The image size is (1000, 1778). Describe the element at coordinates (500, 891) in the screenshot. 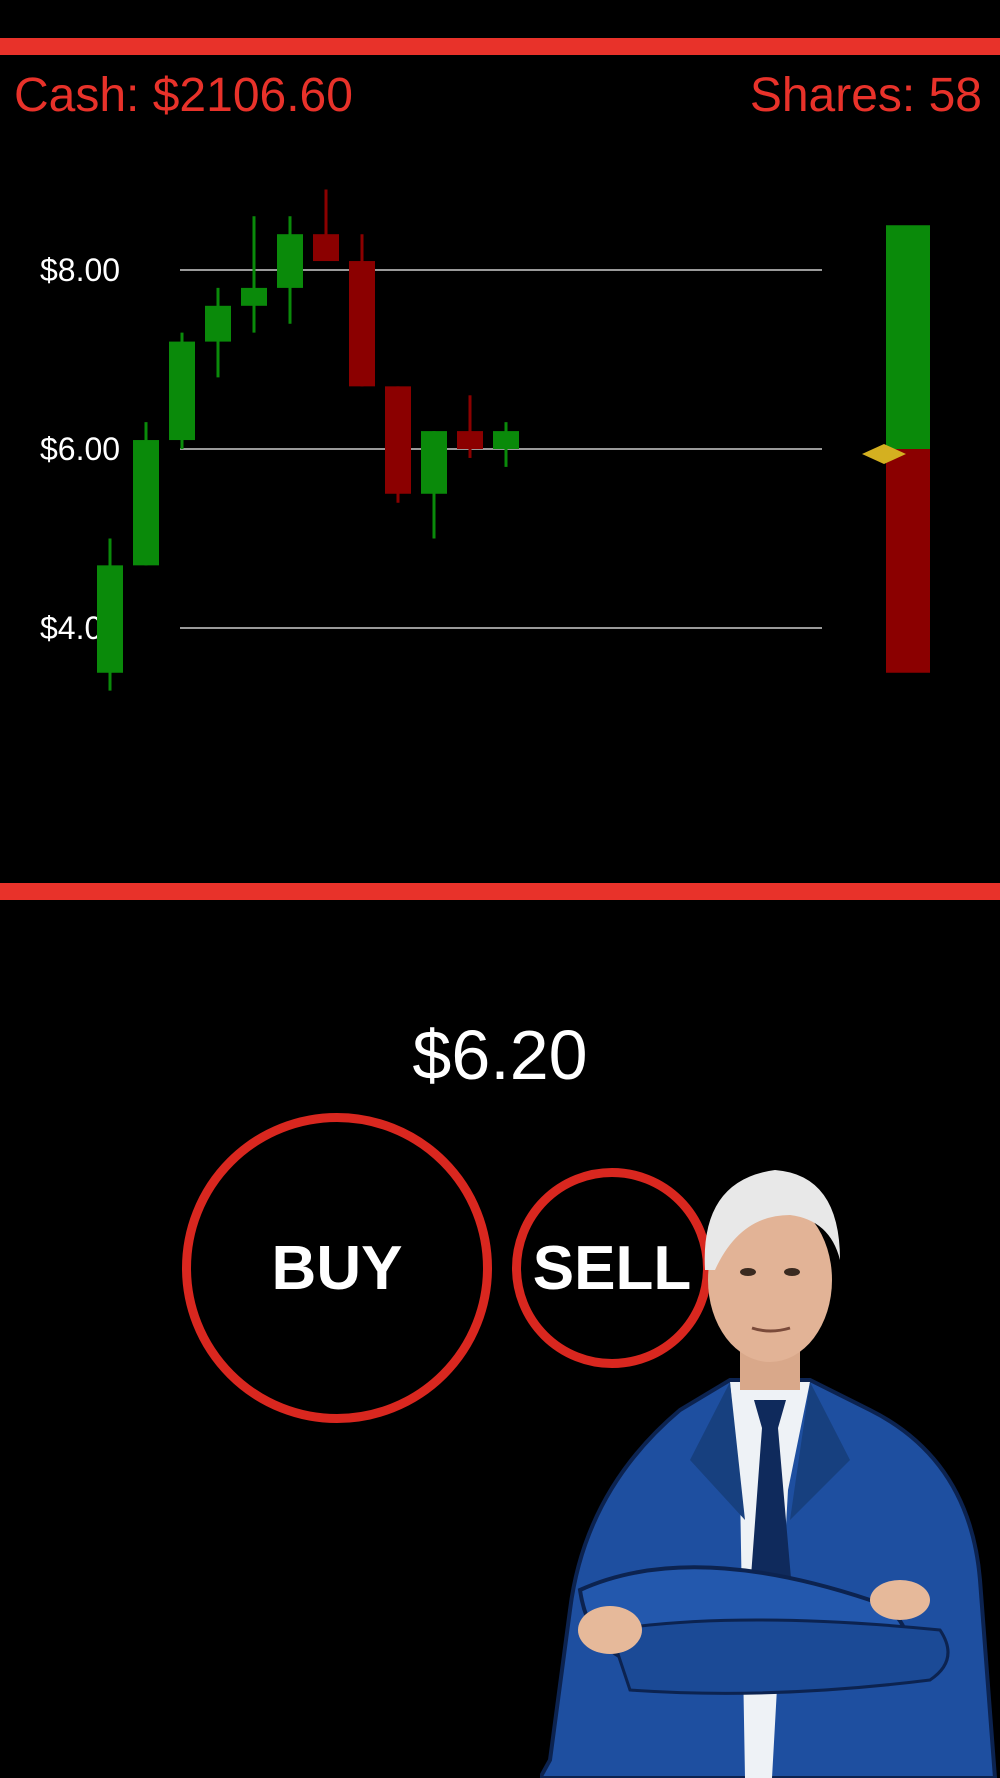

I see `bottom-divider-bar` at that location.